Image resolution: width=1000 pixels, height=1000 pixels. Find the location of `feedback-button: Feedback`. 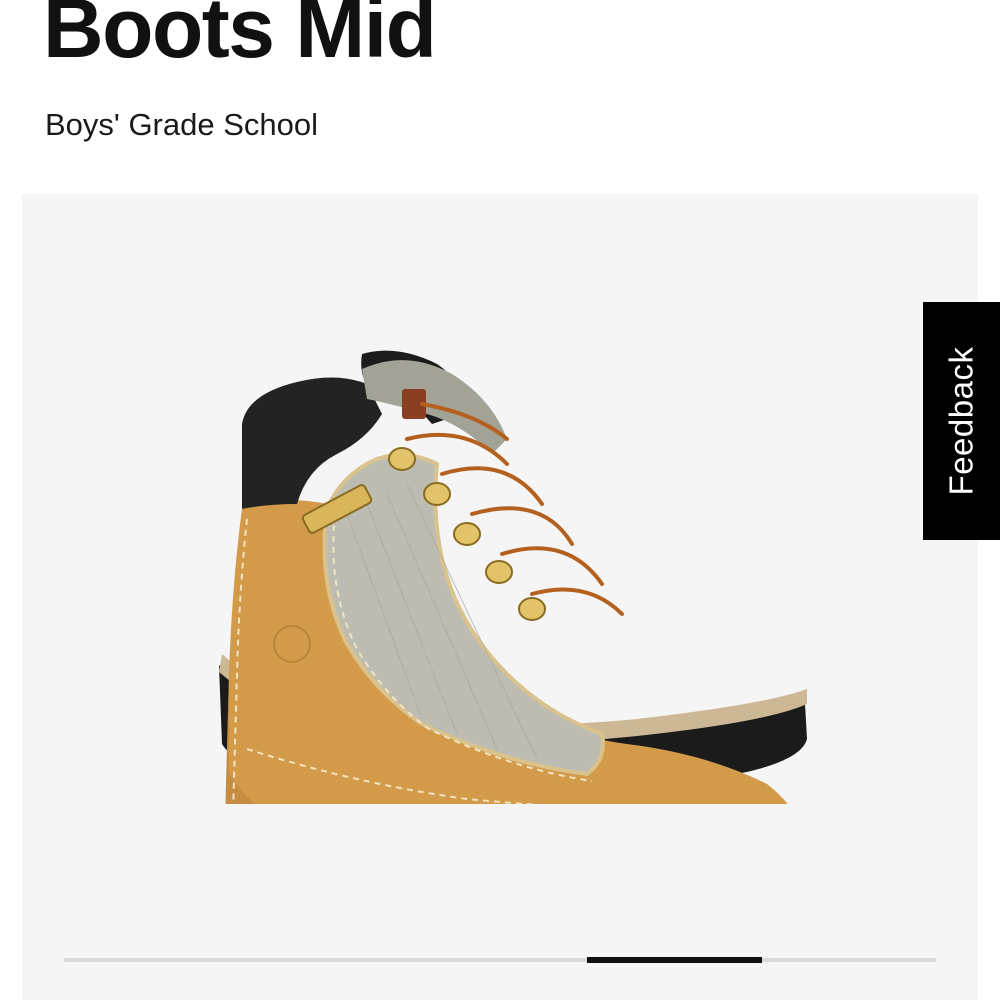

feedback-button: Feedback is located at coordinates (961, 421).